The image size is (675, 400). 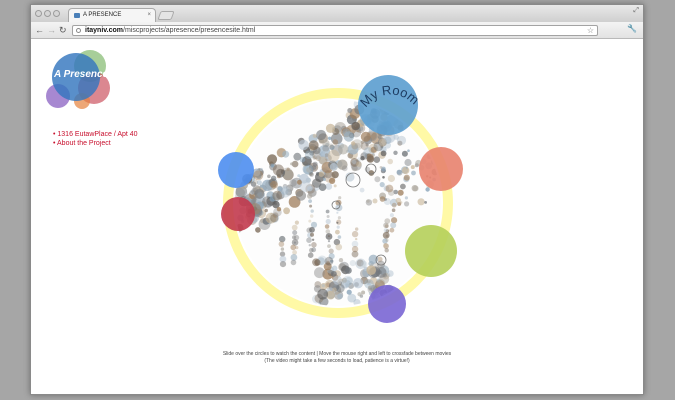 I want to click on tab-title: A PRESENCE, so click(x=102, y=15).